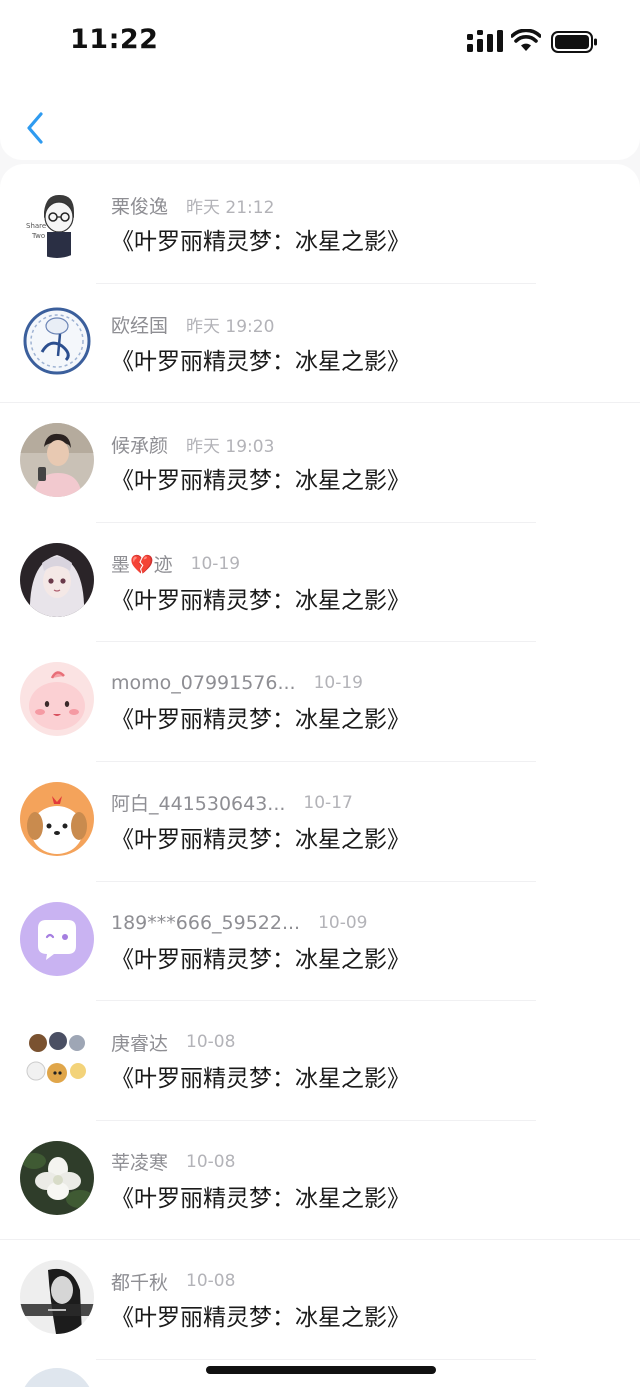 This screenshot has width=640, height=1387. Describe the element at coordinates (57, 938) in the screenshot. I see `avatar-default-purple` at that location.